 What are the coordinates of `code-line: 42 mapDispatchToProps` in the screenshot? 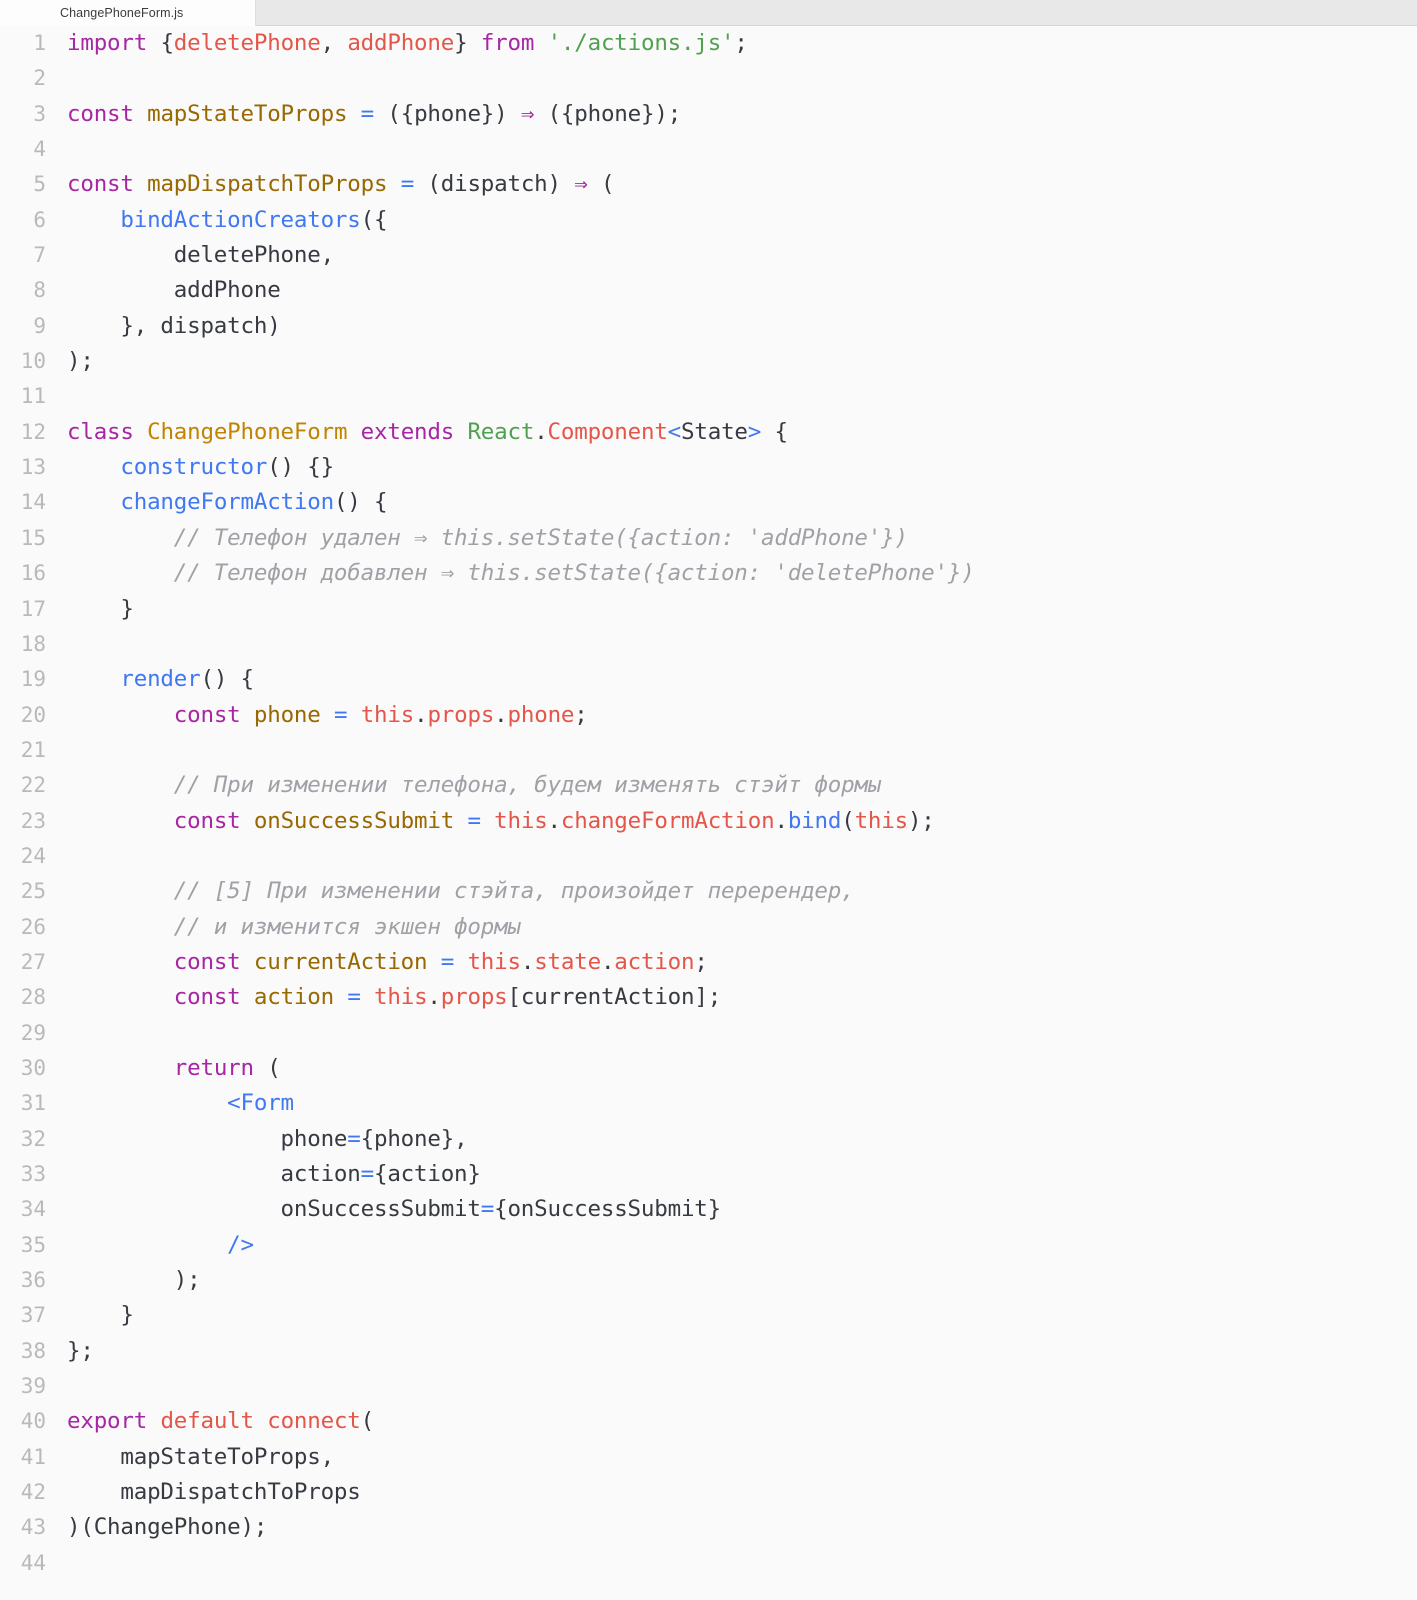 It's located at (708, 1492).